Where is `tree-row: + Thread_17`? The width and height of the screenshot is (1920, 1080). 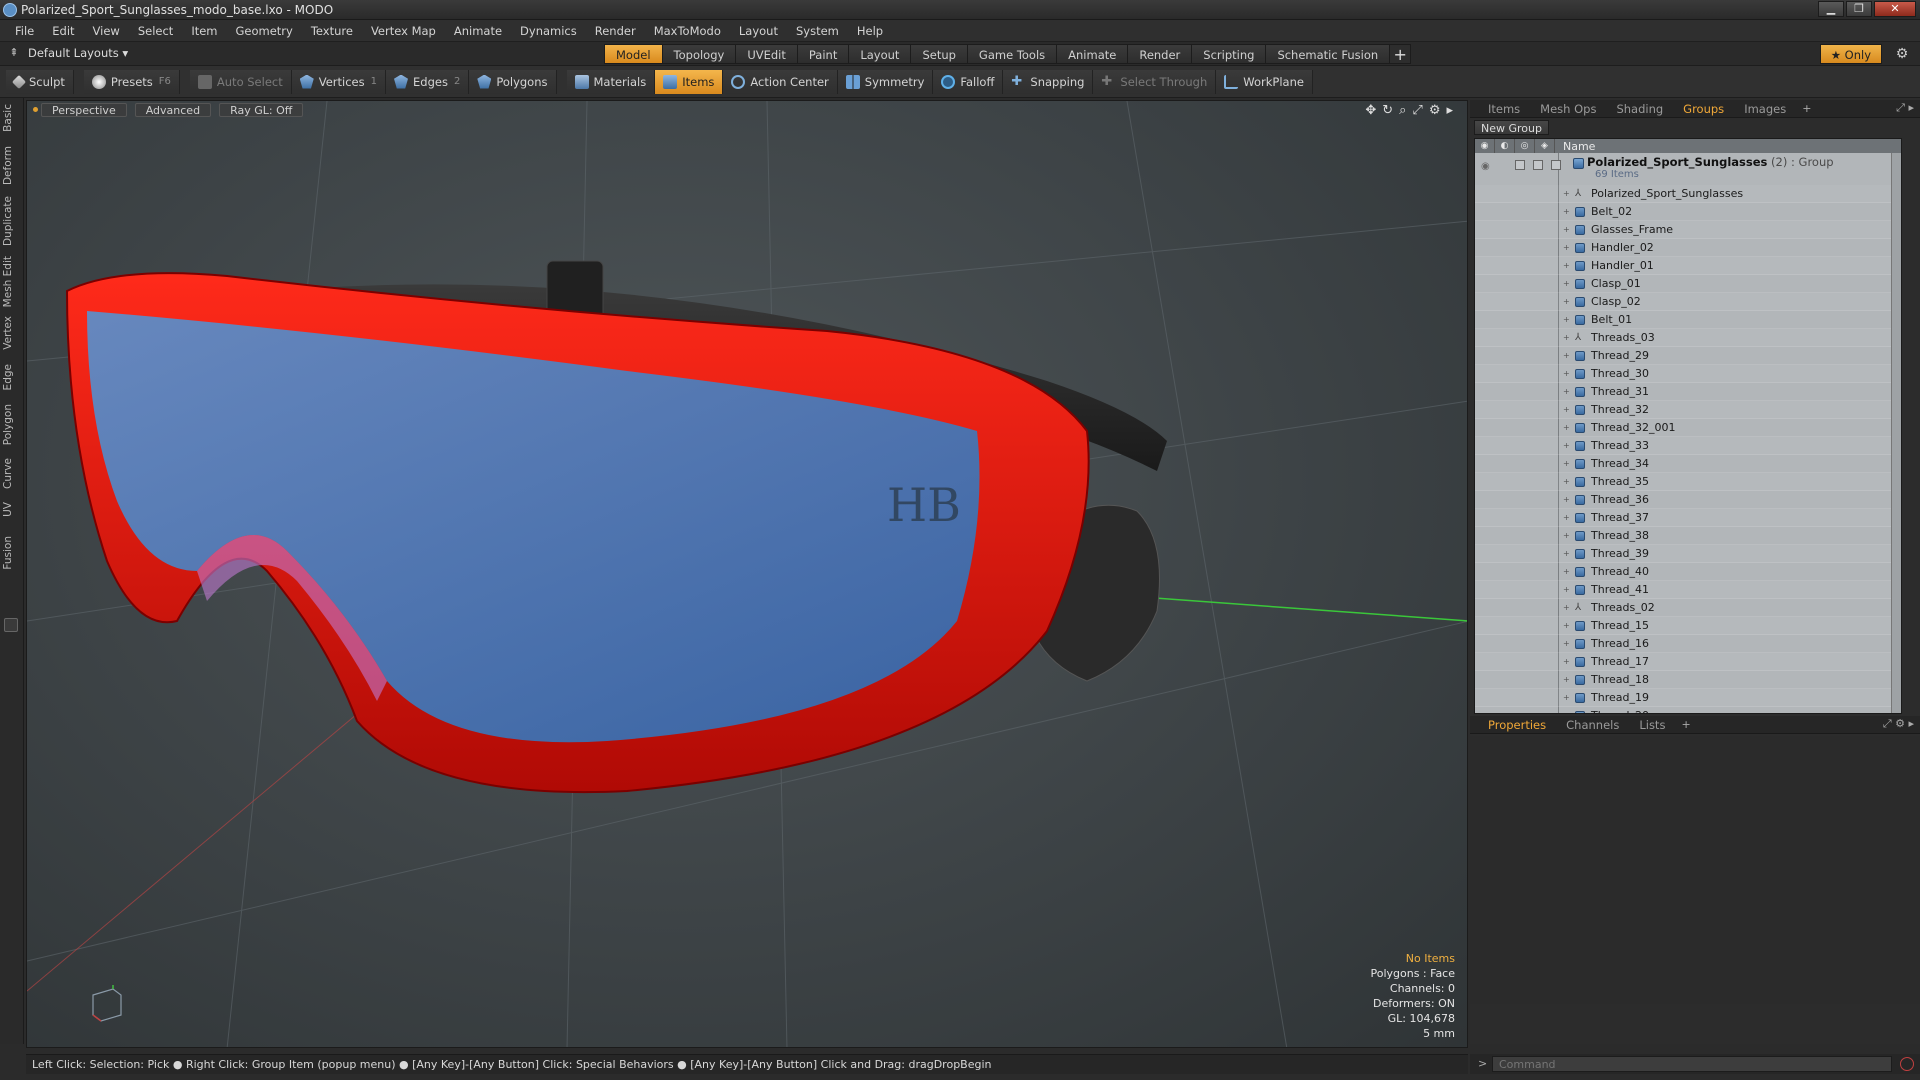 tree-row: + Thread_17 is located at coordinates (1688, 662).